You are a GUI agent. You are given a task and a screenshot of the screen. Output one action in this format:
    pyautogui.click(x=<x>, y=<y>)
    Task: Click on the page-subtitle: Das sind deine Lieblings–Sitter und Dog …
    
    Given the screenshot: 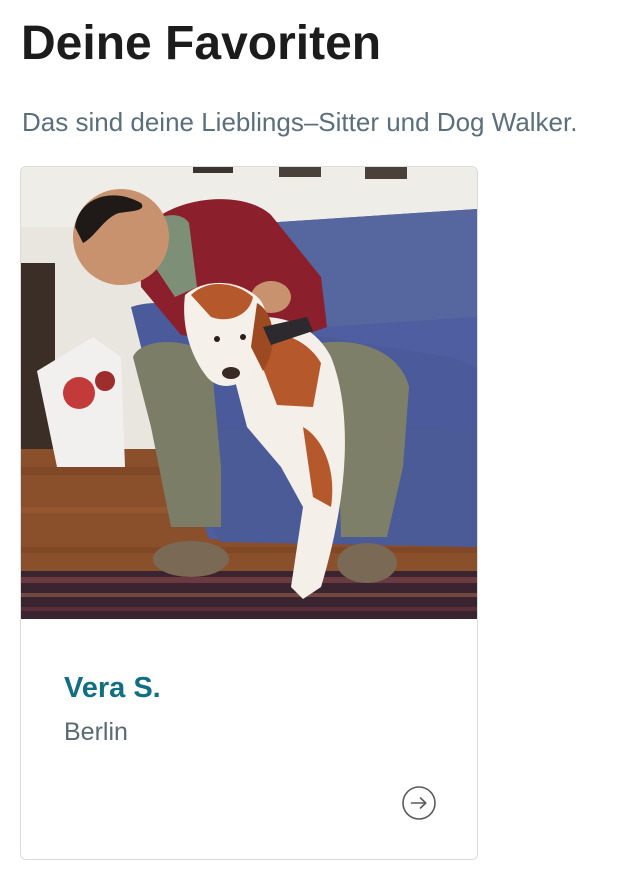 What is the action you would take?
    pyautogui.click(x=300, y=122)
    